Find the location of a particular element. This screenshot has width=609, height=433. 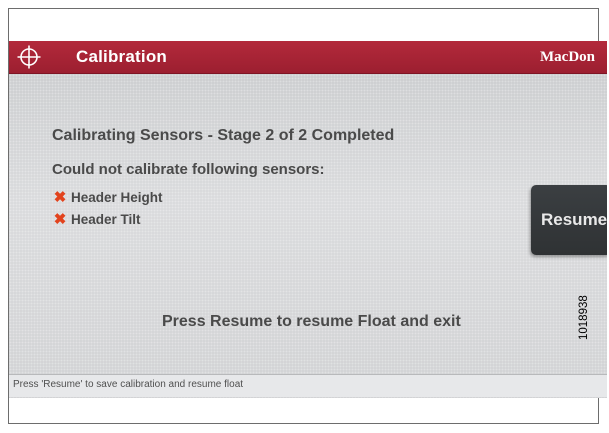

failed-sensor-item: ✖ Header Tilt is located at coordinates (97, 219).